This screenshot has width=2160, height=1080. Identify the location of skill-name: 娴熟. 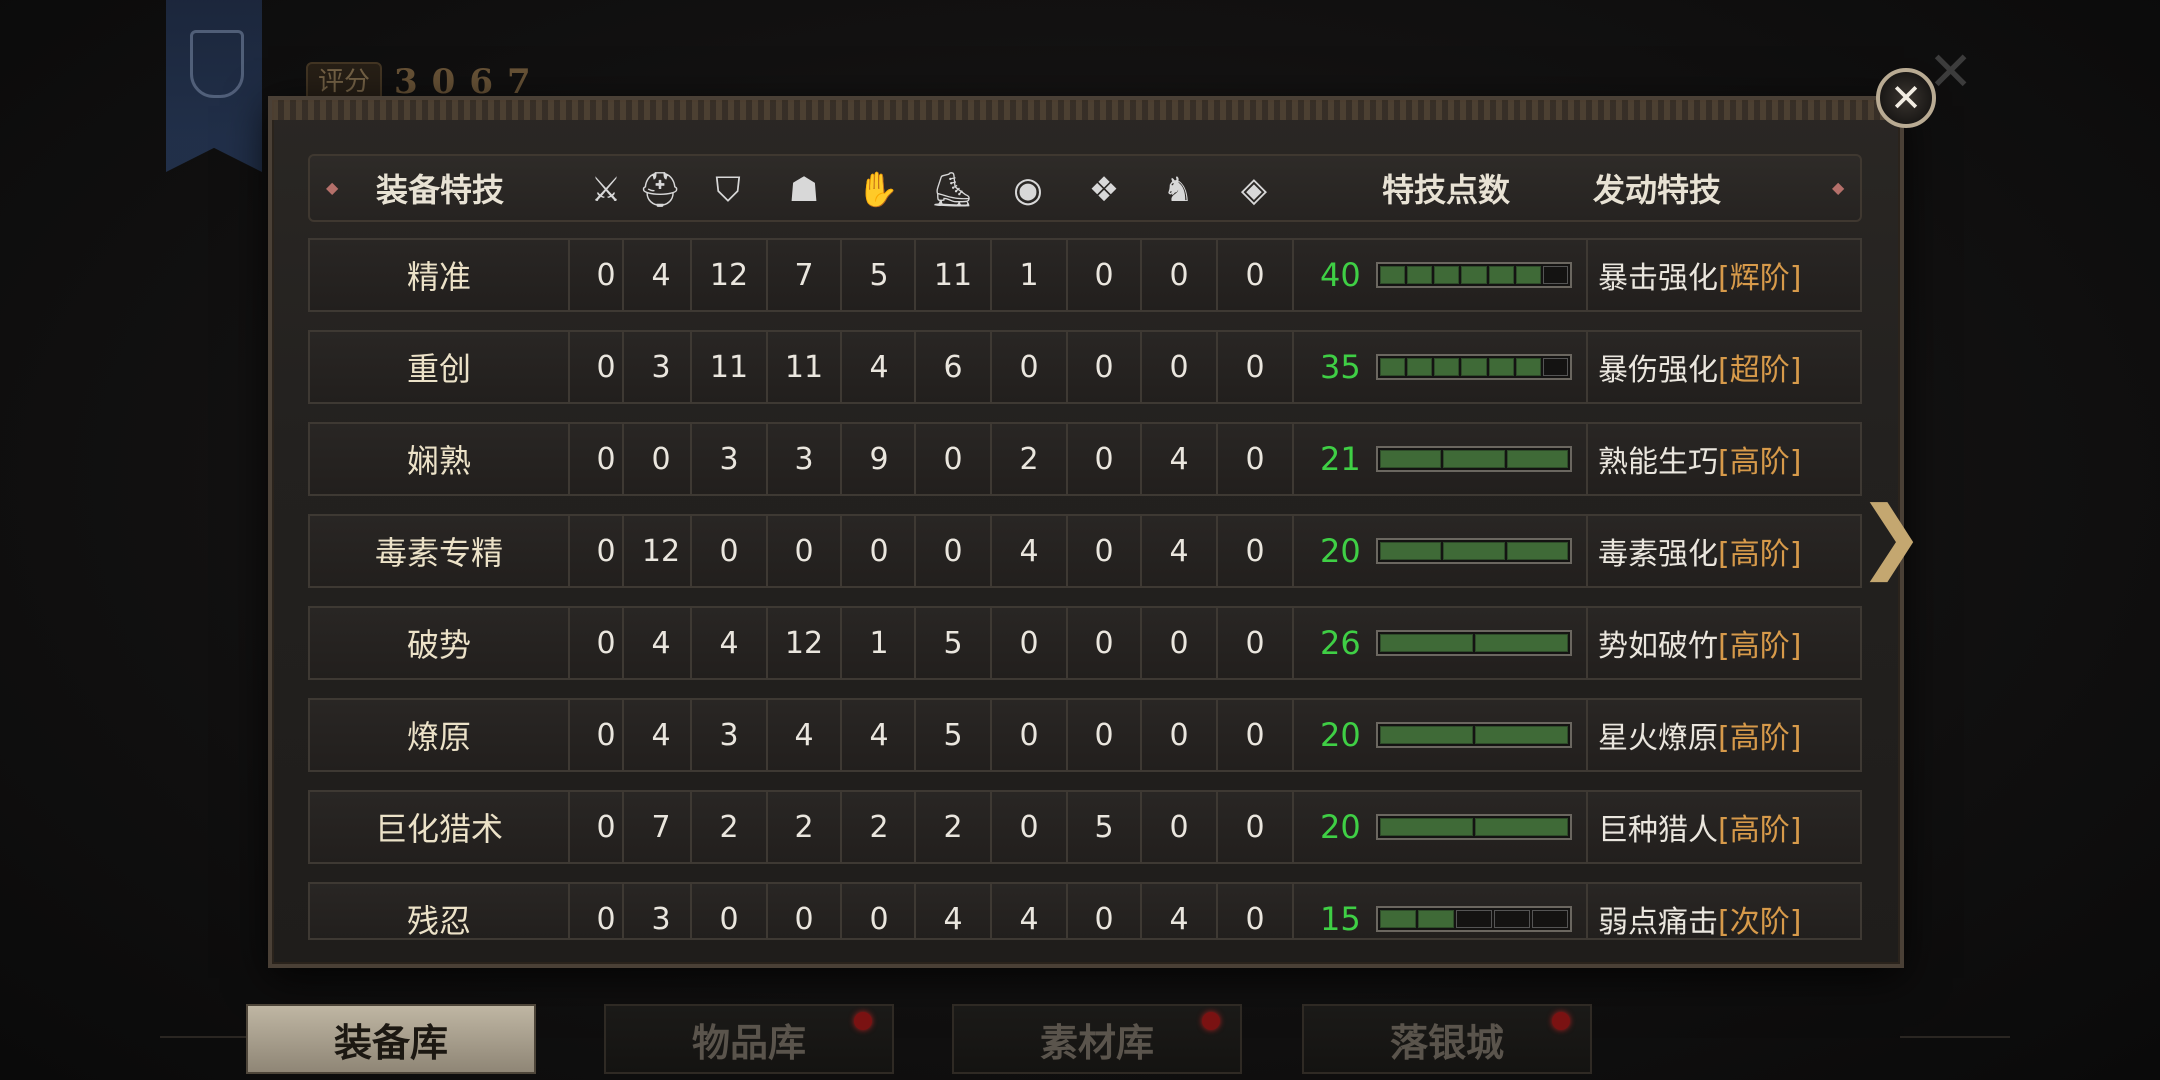
(438, 461).